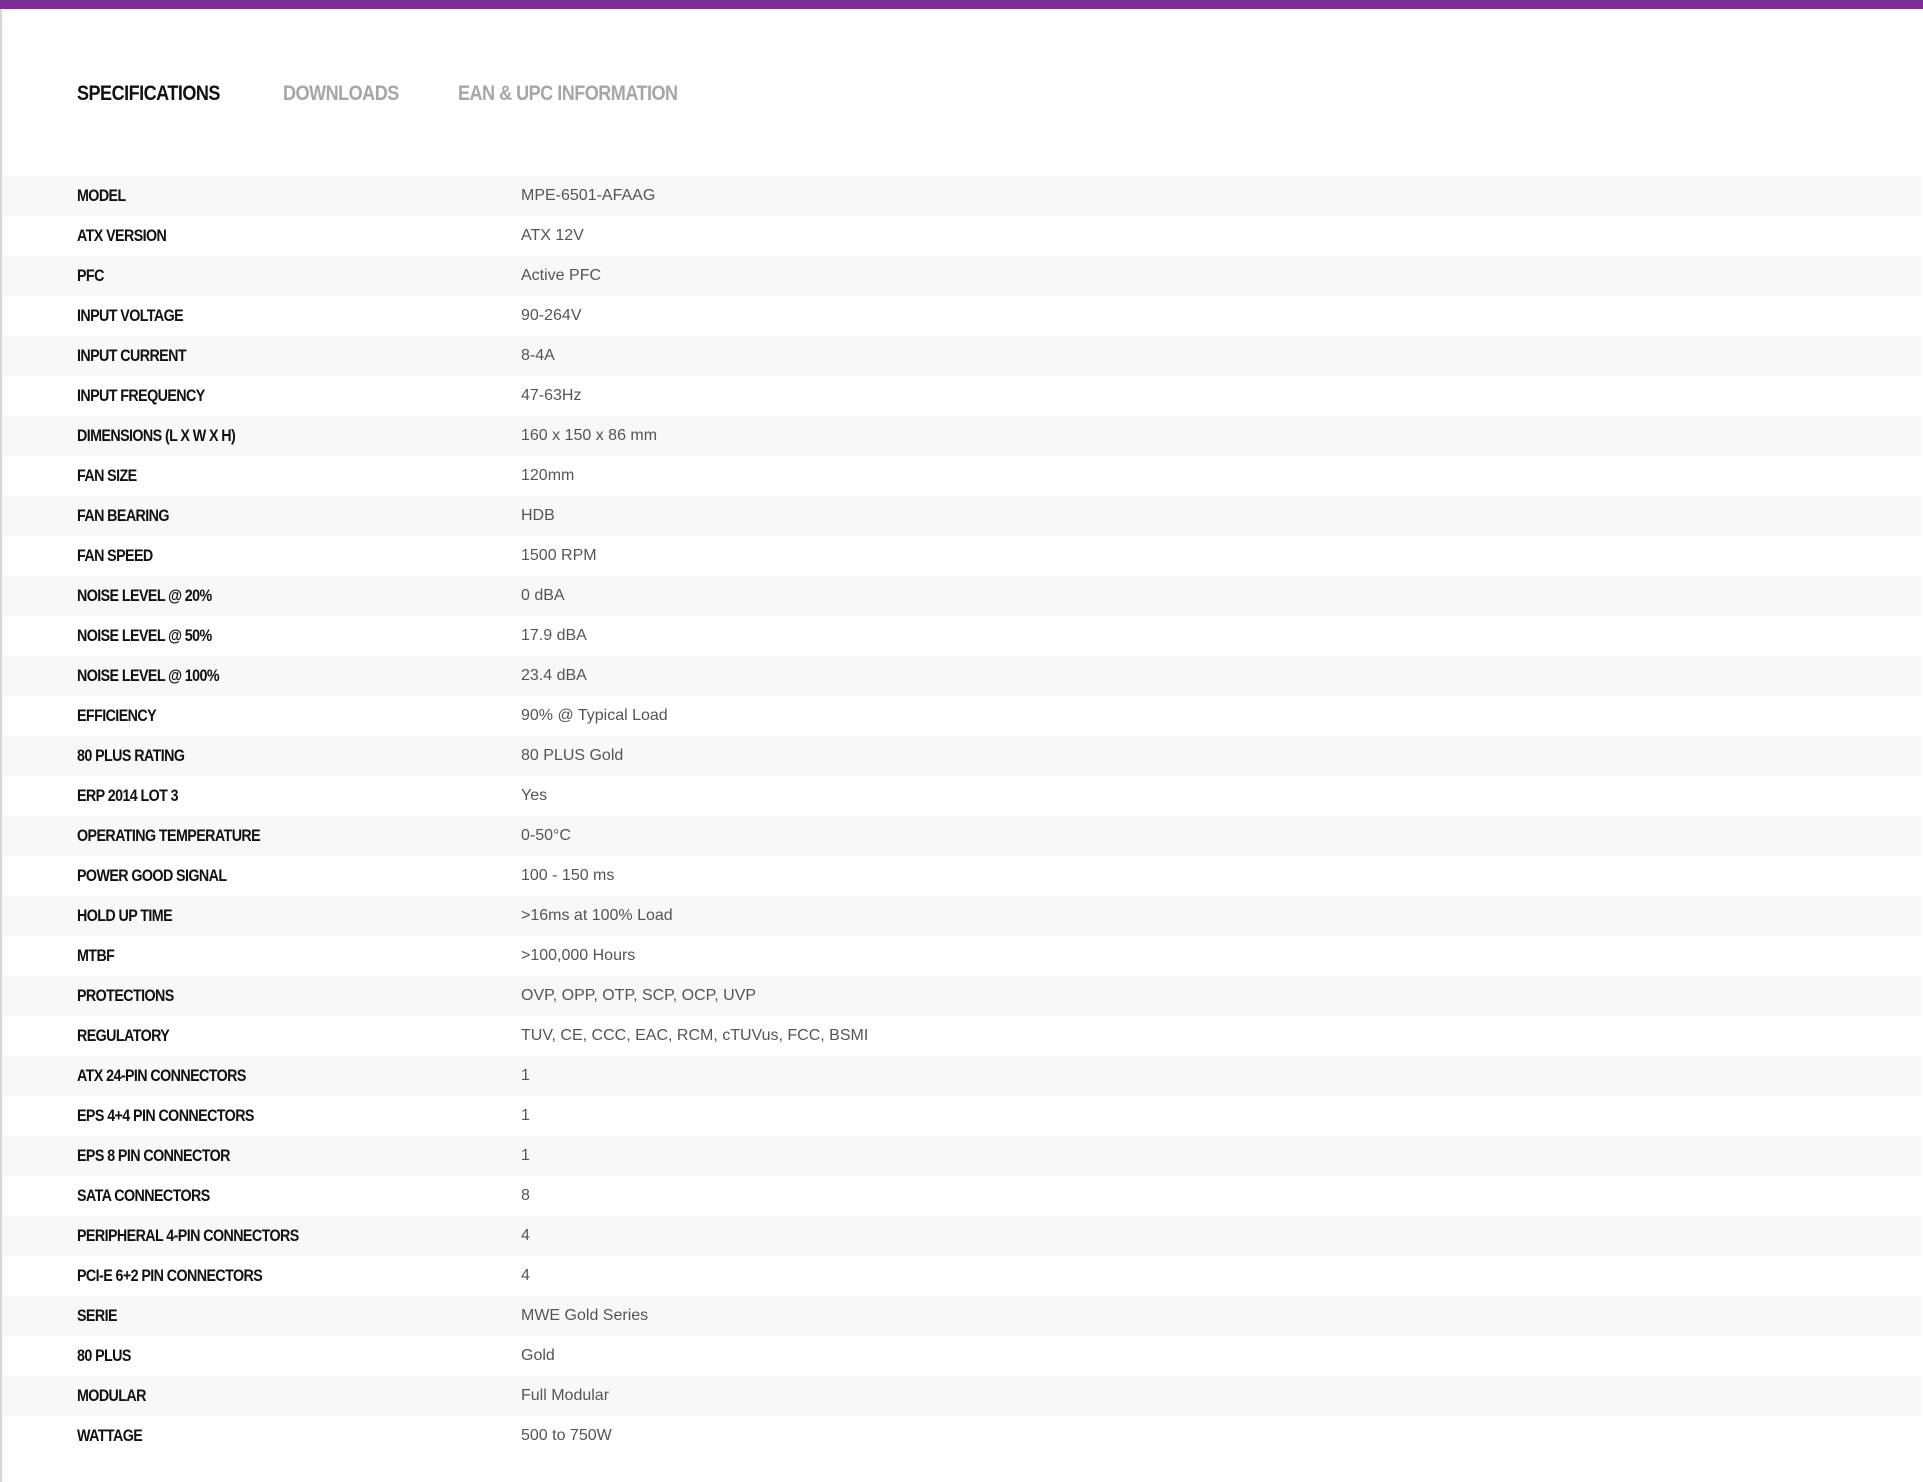  Describe the element at coordinates (546, 835) in the screenshot. I see `spec-value: 0-50°C` at that location.